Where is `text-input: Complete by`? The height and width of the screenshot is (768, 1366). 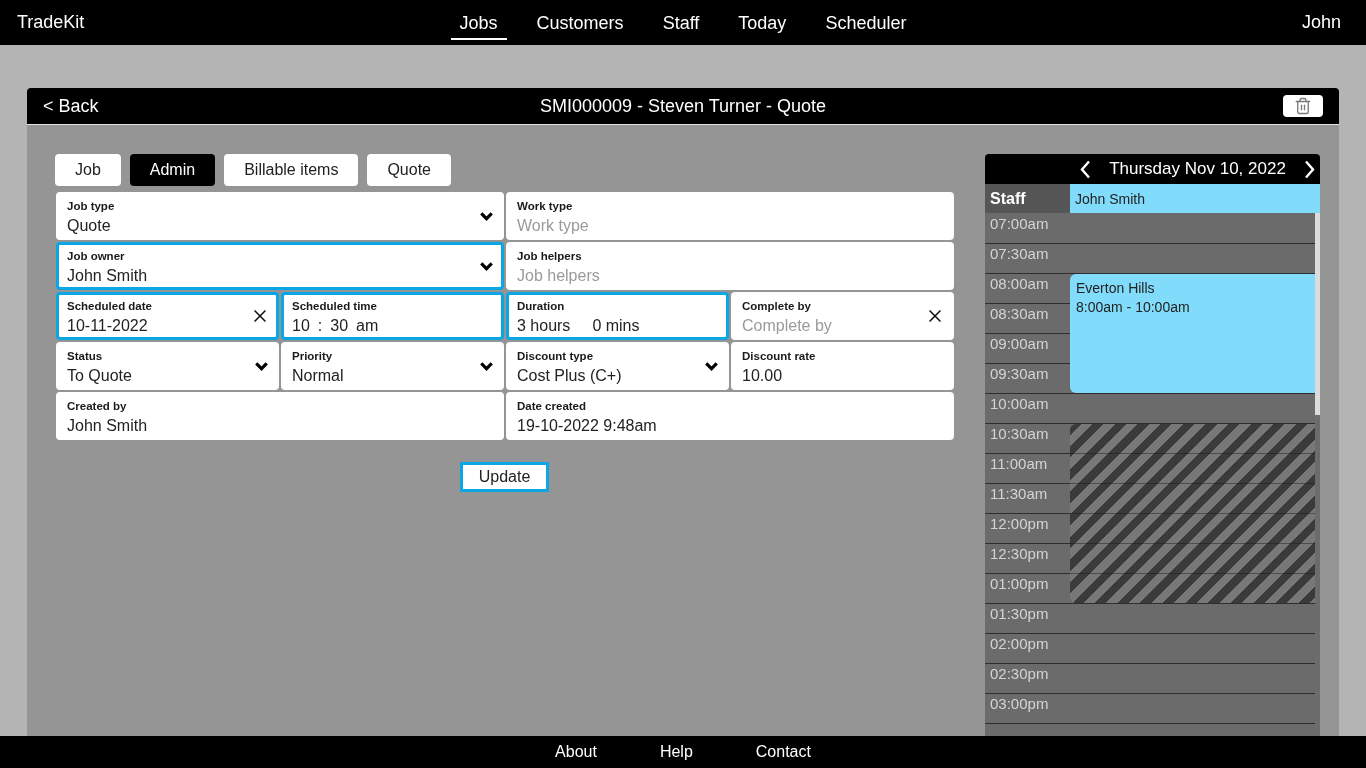
text-input: Complete by is located at coordinates (832, 326).